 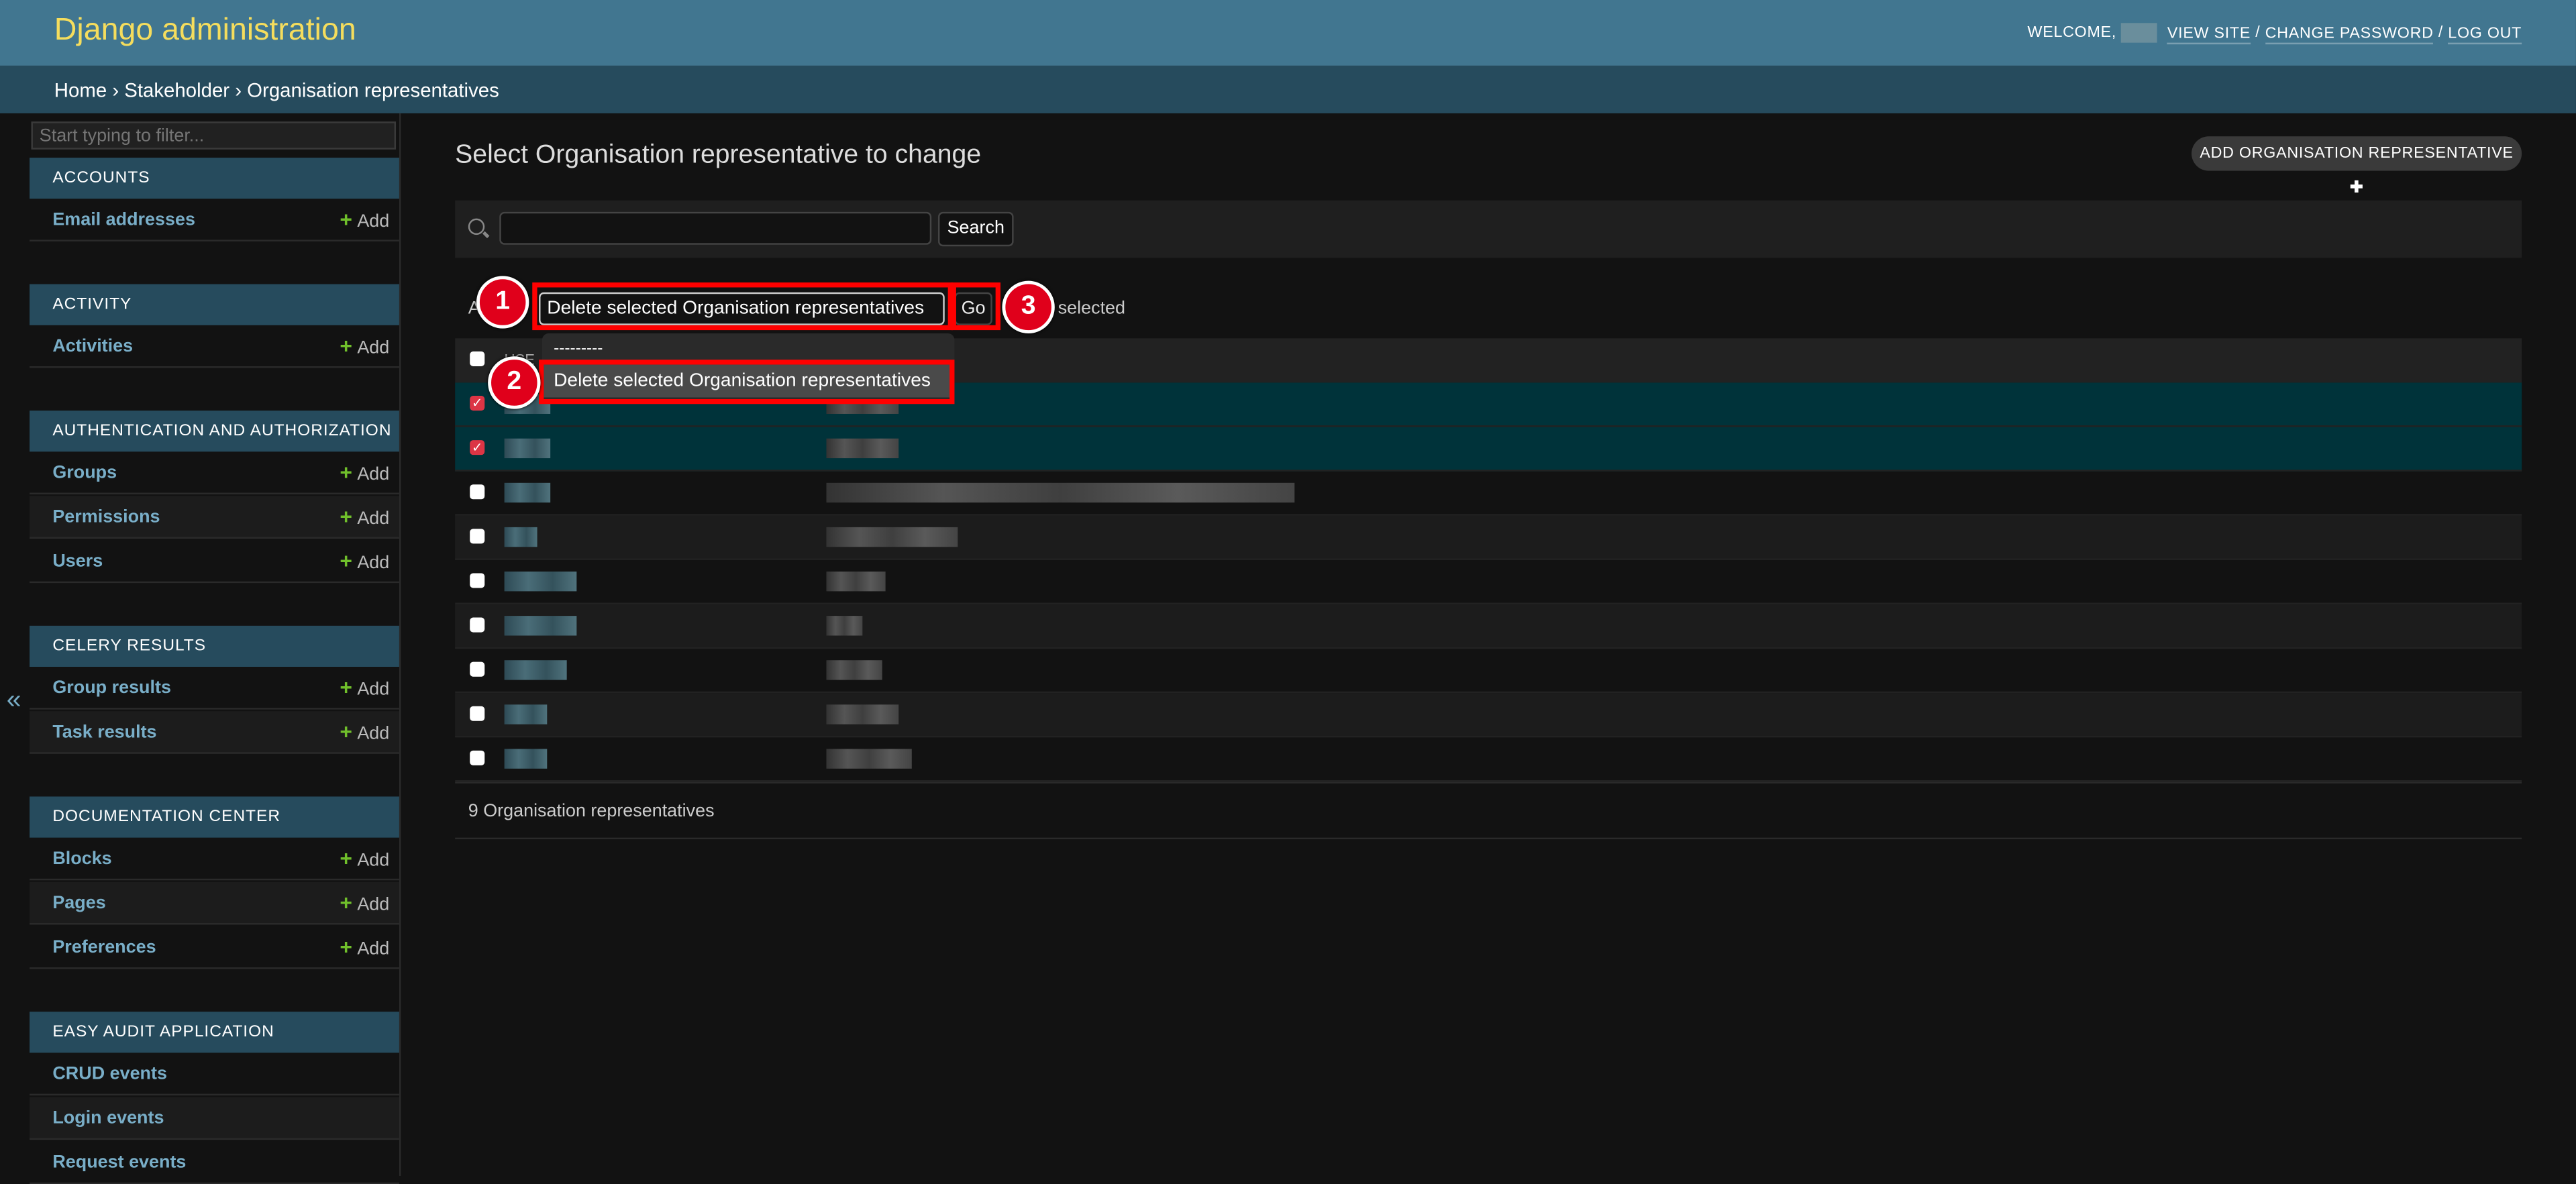 What do you see at coordinates (104, 732) in the screenshot?
I see `sidebar-item-link: Task results` at bounding box center [104, 732].